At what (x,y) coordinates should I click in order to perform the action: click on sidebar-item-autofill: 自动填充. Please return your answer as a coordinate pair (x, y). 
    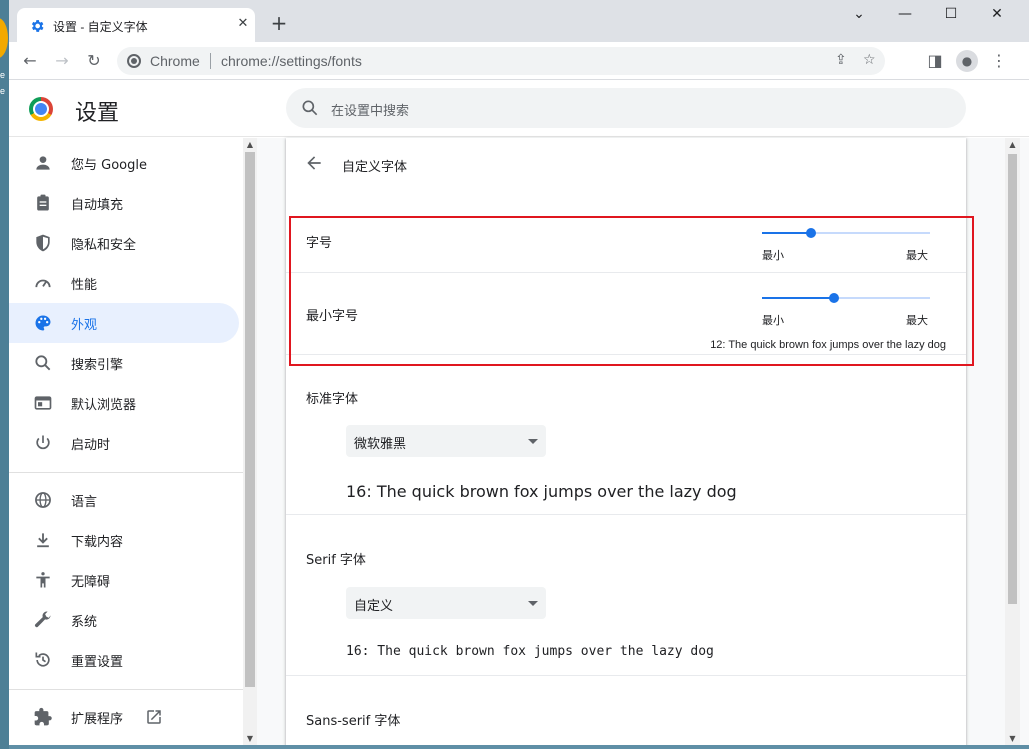
    Looking at the image, I should click on (124, 203).